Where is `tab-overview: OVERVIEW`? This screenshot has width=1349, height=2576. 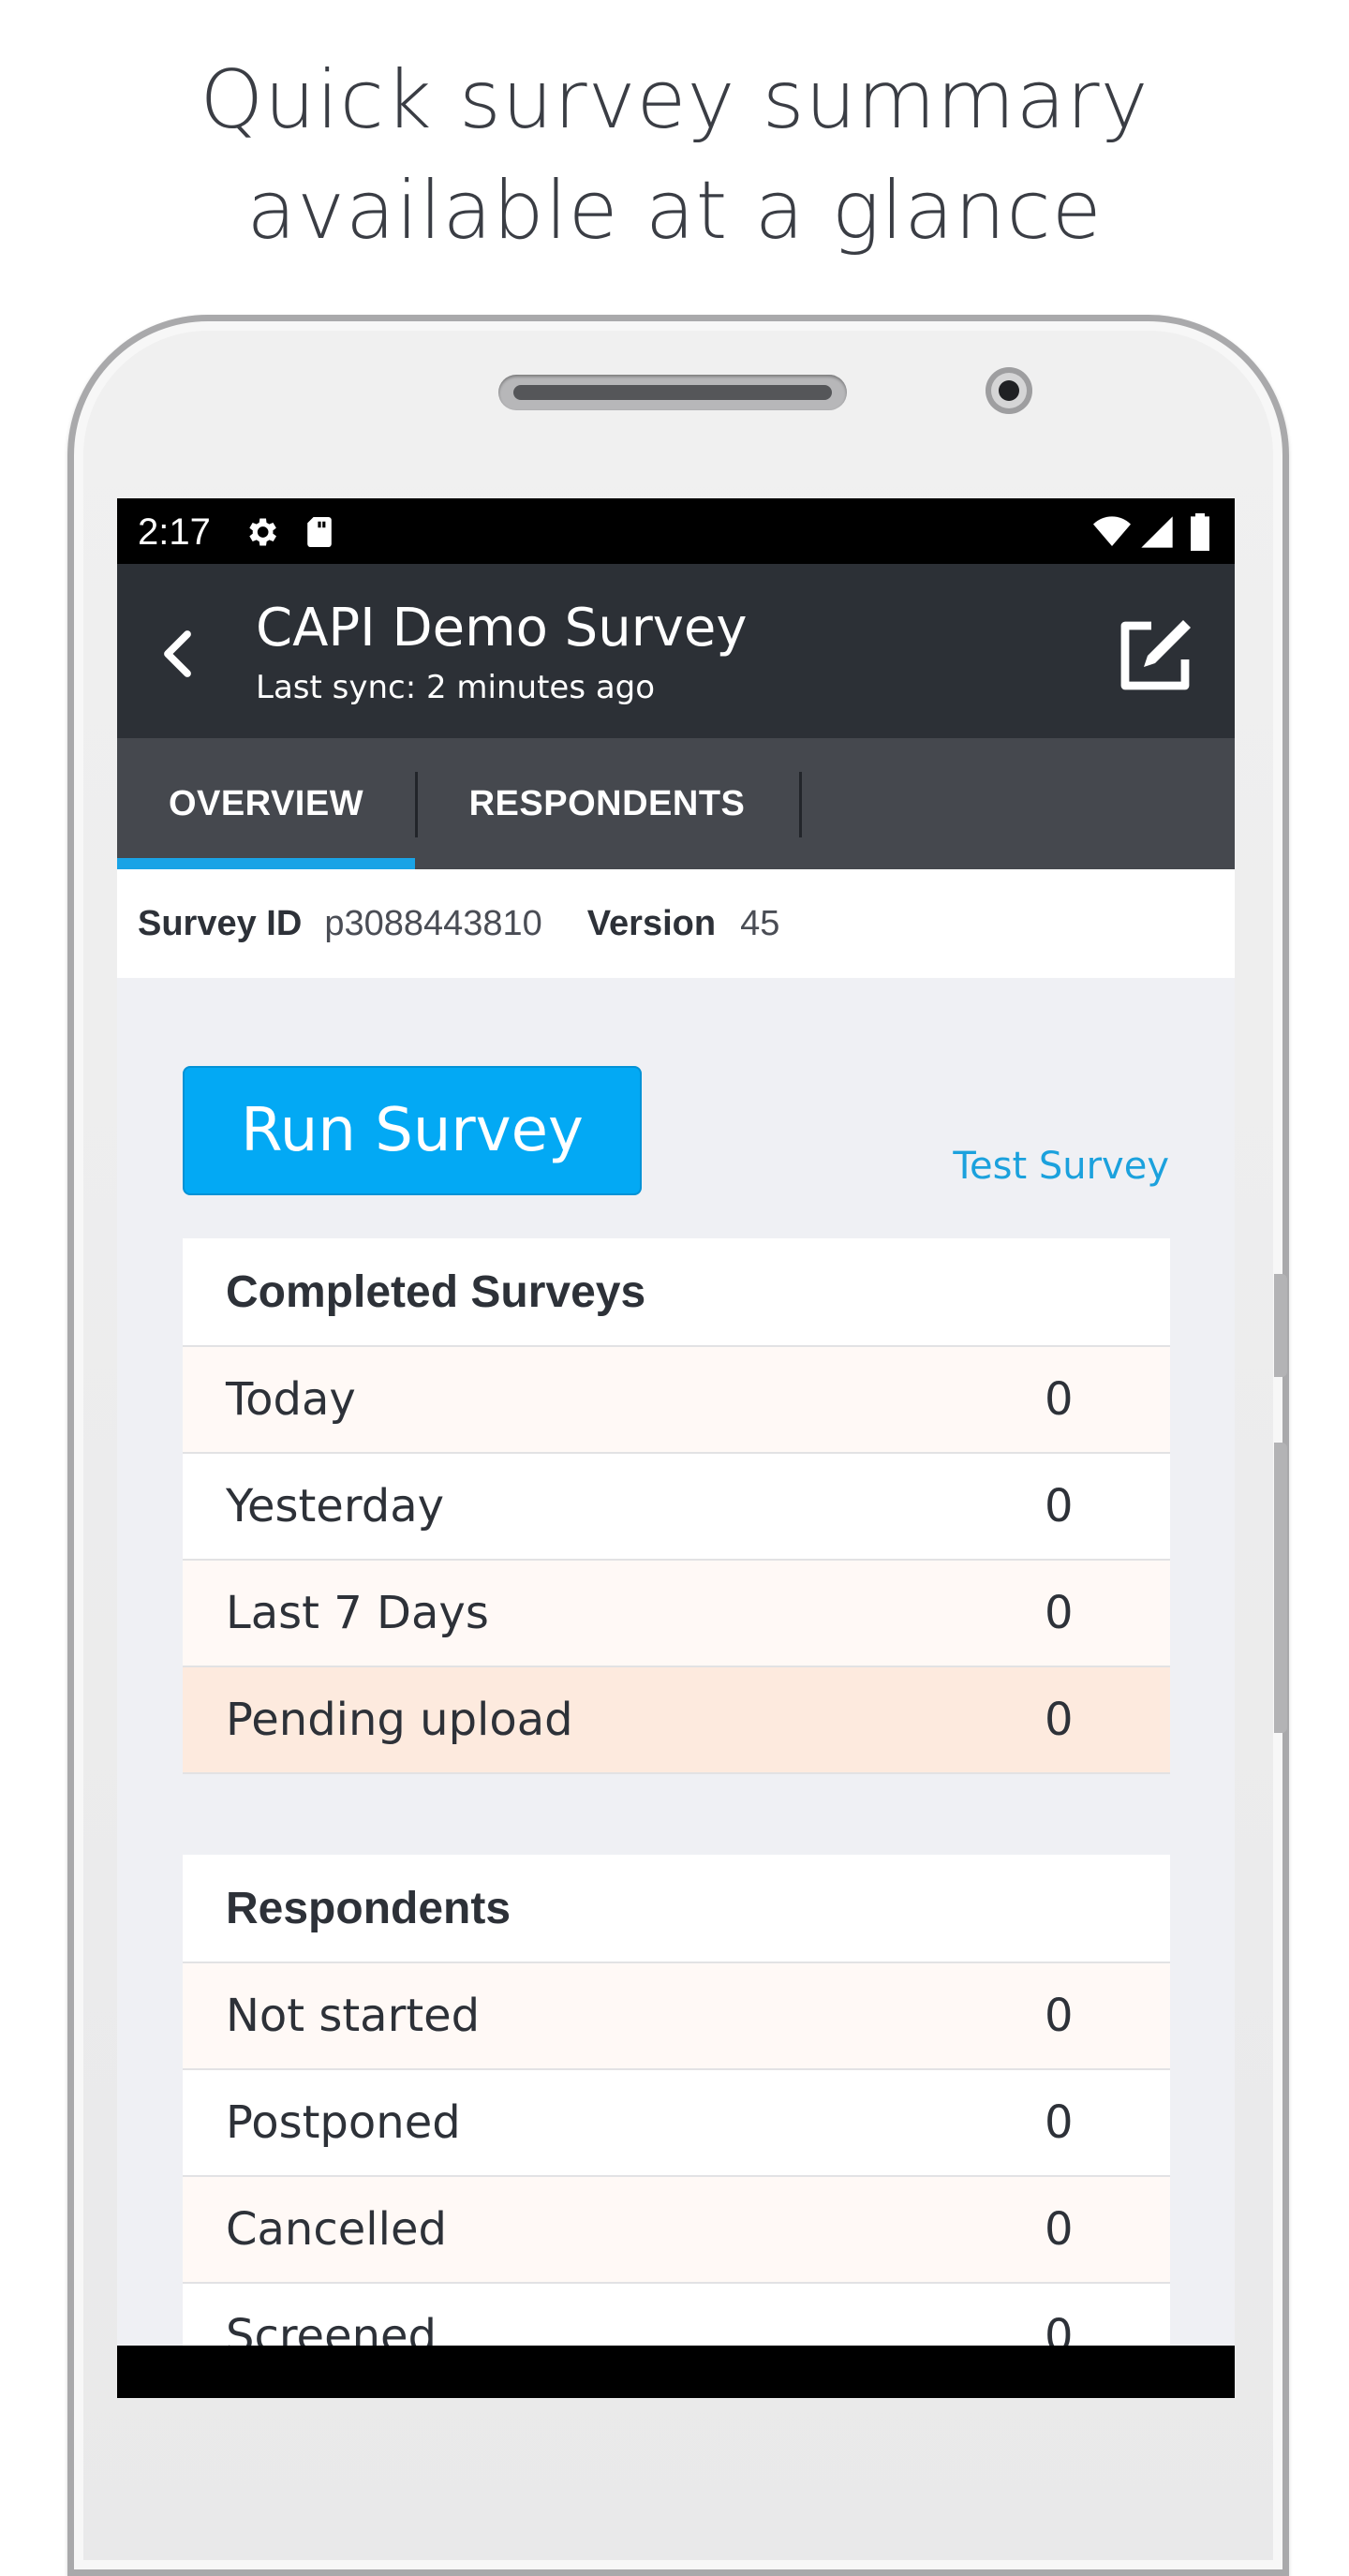
tab-overview: OVERVIEW is located at coordinates (266, 803).